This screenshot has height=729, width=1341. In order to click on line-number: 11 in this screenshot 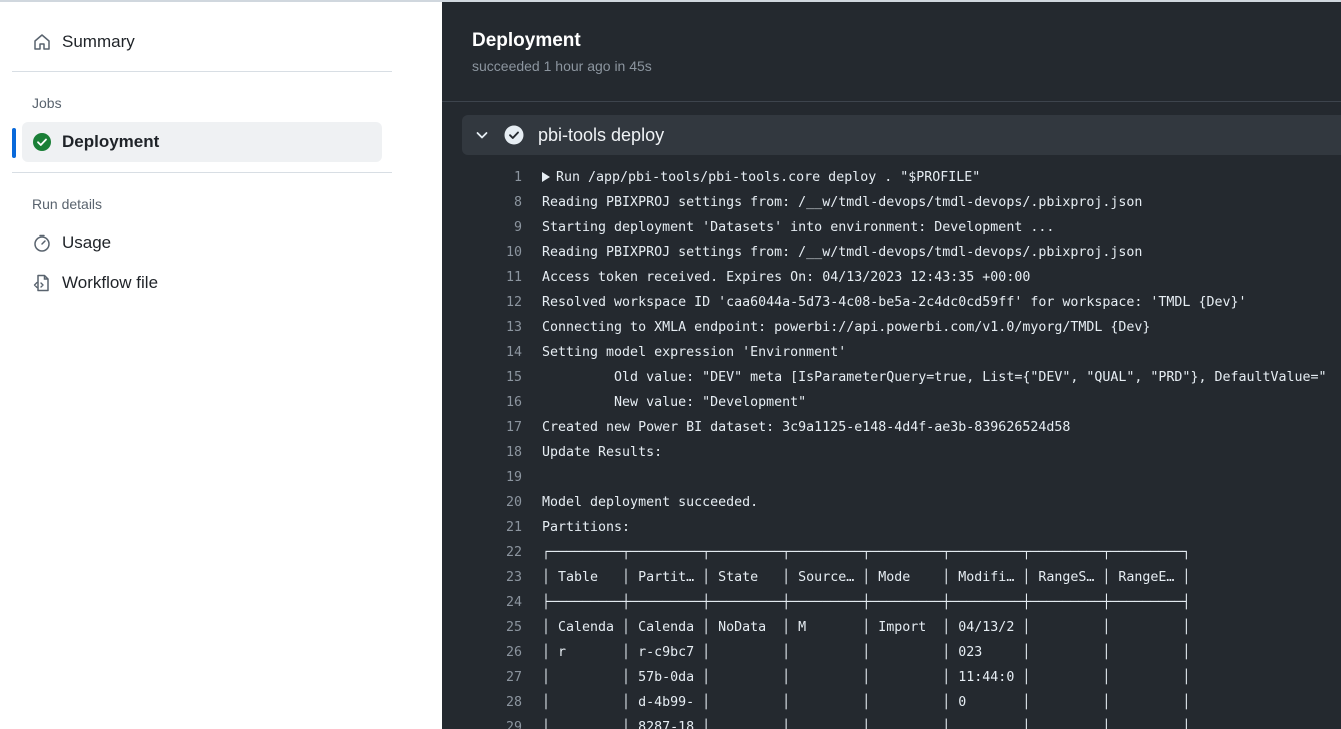, I will do `click(513, 277)`.